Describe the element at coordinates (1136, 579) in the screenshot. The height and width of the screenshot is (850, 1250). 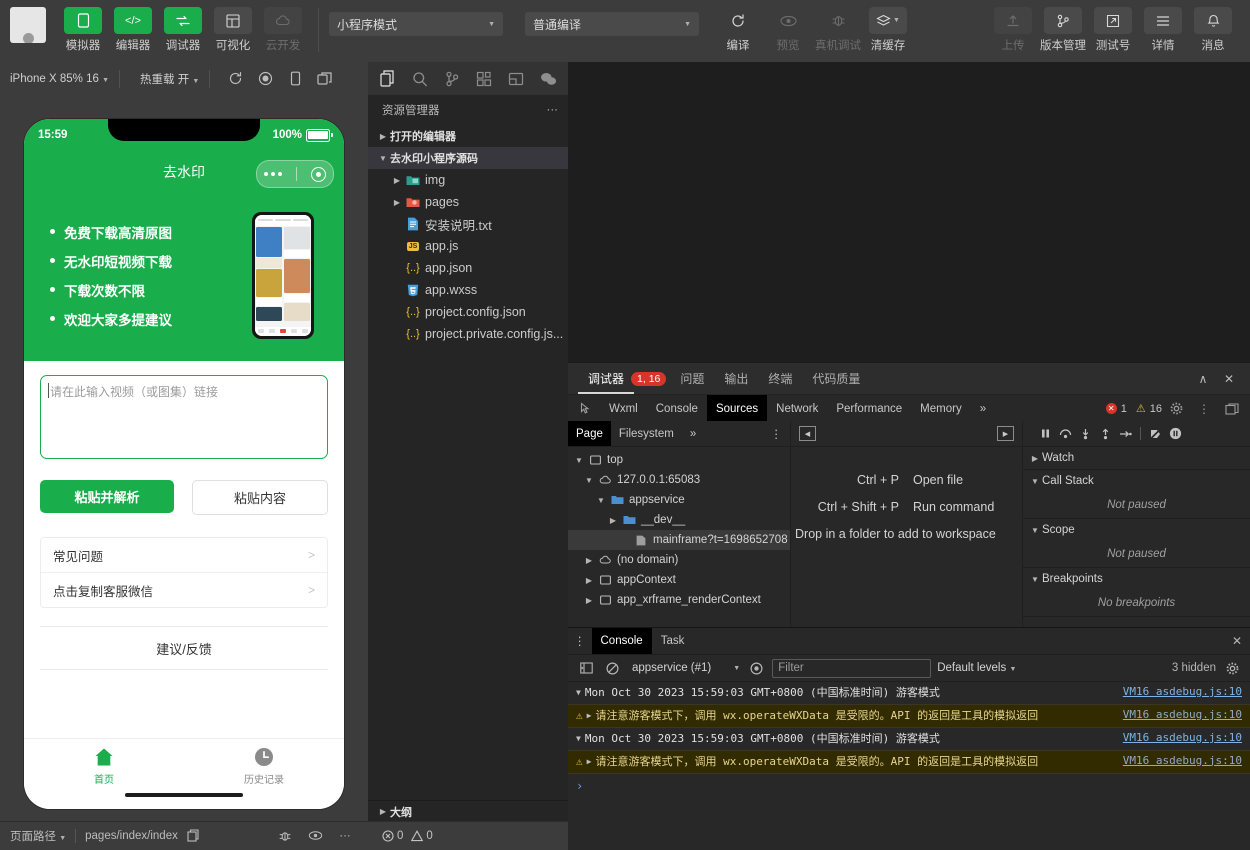
I see `section-header-breakpoints: ▼ Breakpoints` at that location.